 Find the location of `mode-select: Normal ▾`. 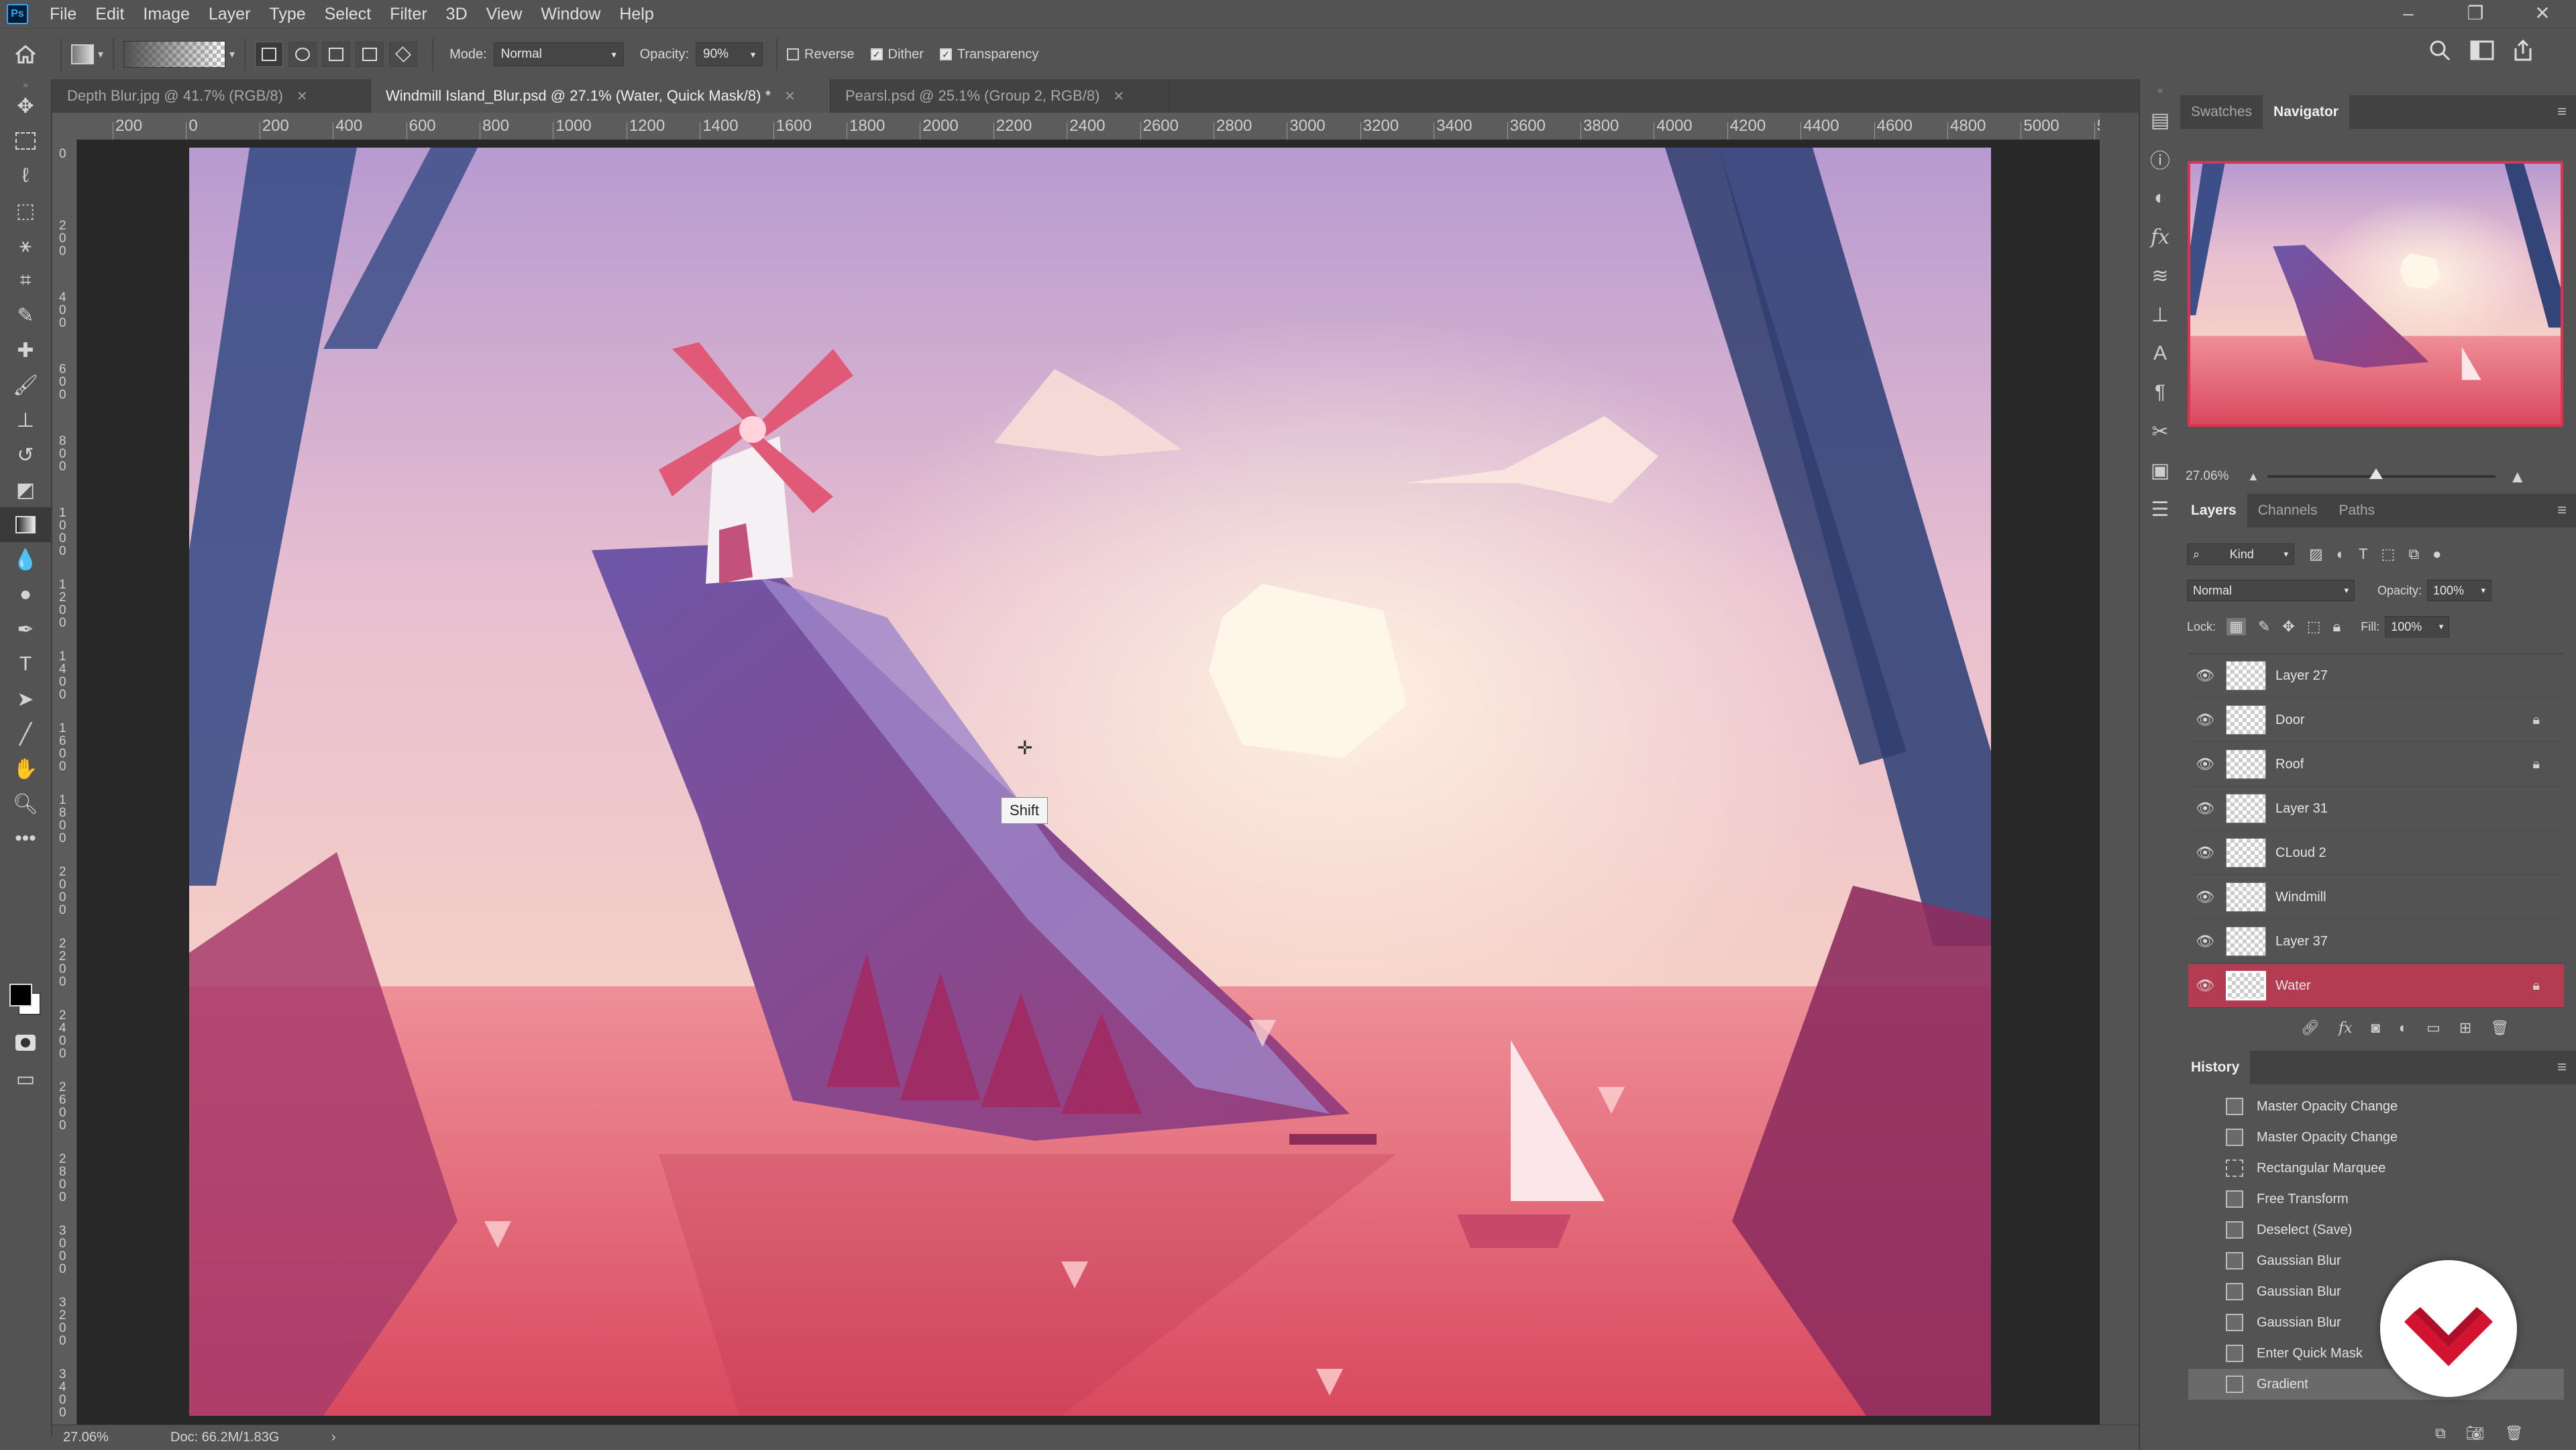

mode-select: Normal ▾ is located at coordinates (558, 54).